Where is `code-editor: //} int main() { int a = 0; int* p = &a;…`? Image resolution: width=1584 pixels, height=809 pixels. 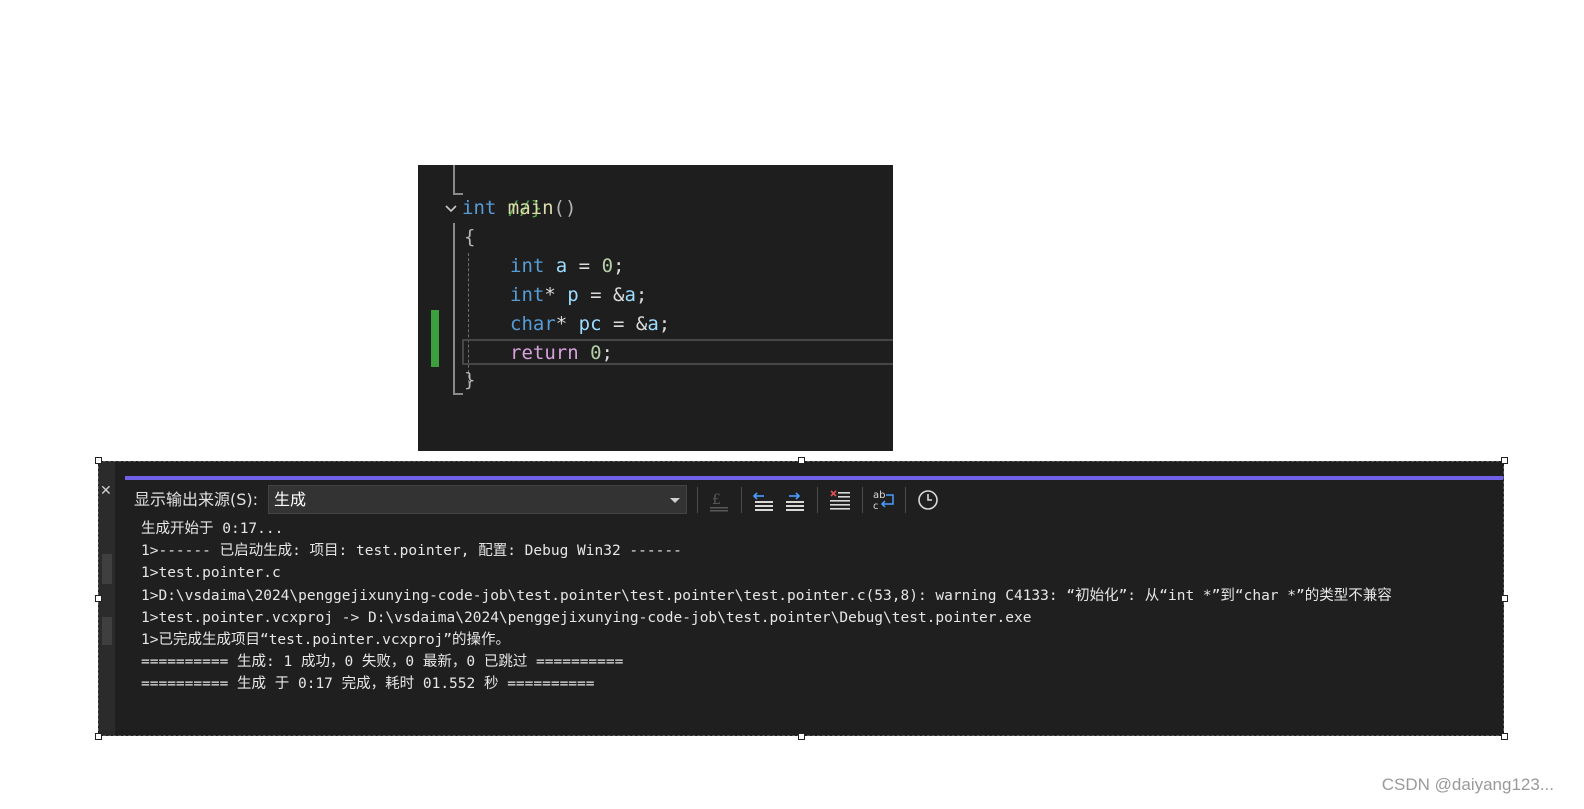 code-editor: //} int main() { int a = 0; int* p = &a;… is located at coordinates (655, 308).